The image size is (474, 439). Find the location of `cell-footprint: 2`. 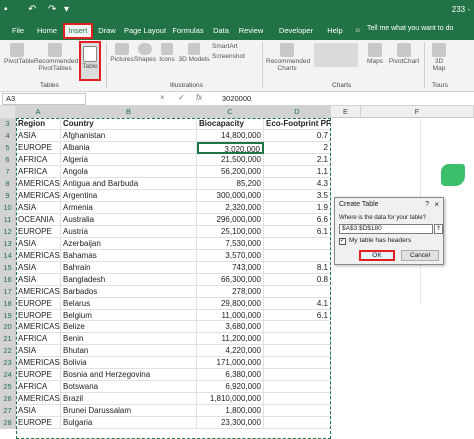

cell-footprint: 2 is located at coordinates (297, 147).